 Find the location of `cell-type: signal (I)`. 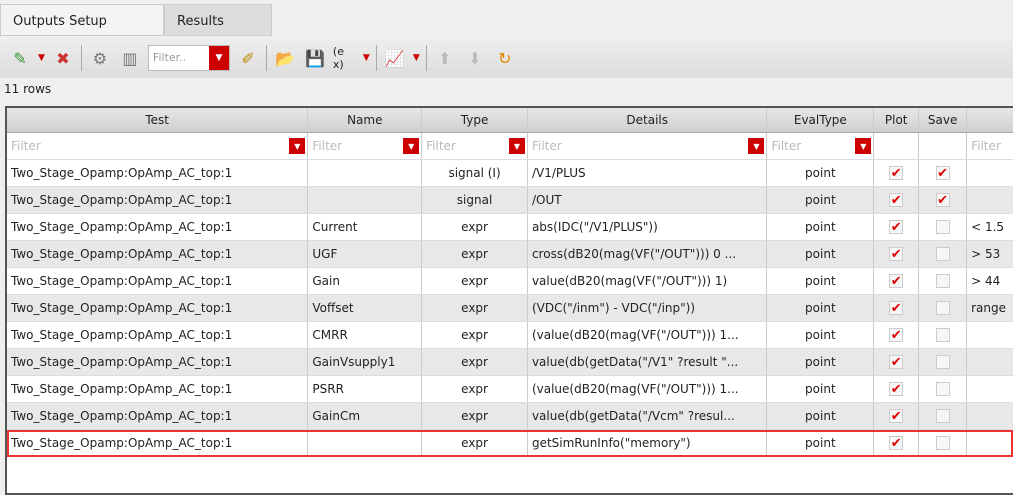

cell-type: signal (I) is located at coordinates (475, 173).